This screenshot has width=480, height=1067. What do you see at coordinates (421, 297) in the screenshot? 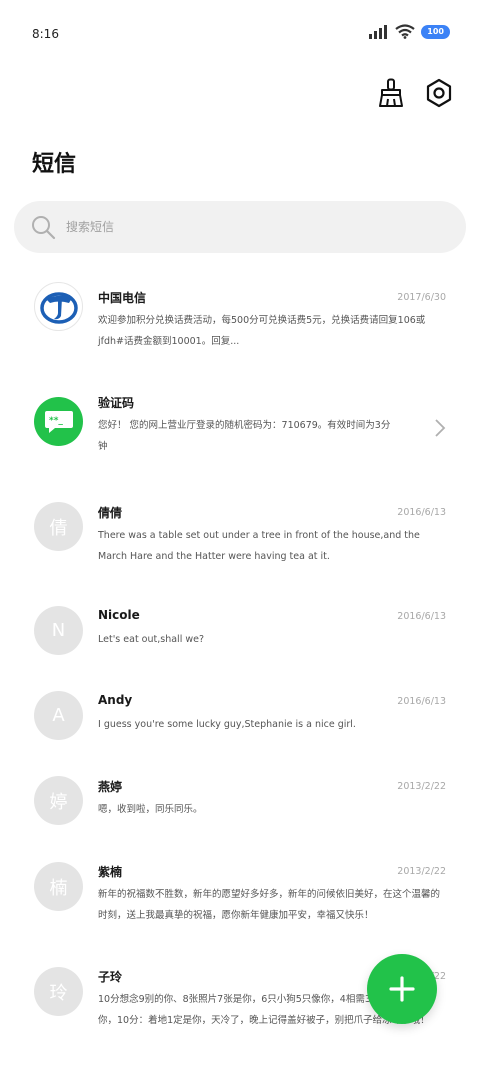
I see `conversation-date: 2017/6/30` at bounding box center [421, 297].